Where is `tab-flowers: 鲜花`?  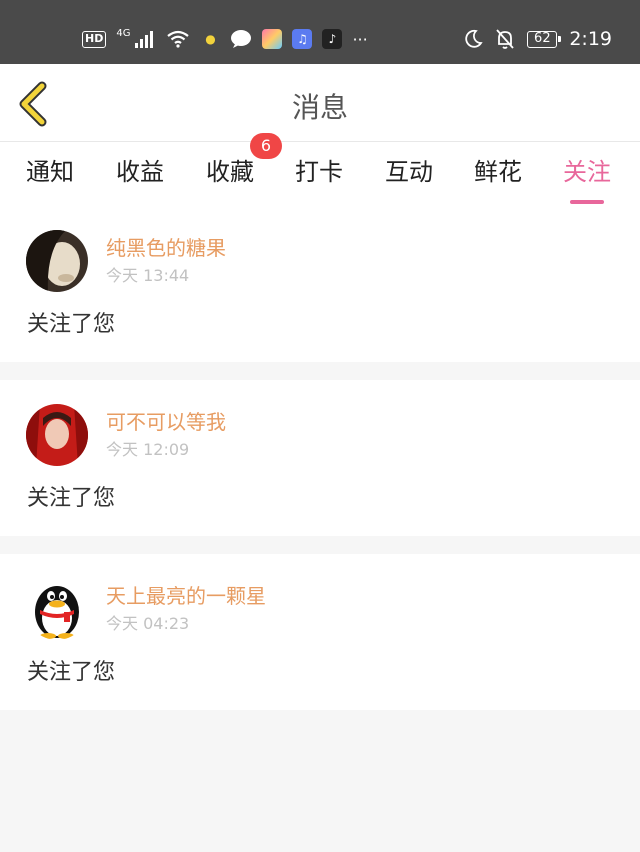
tab-flowers: 鲜花 is located at coordinates (498, 177).